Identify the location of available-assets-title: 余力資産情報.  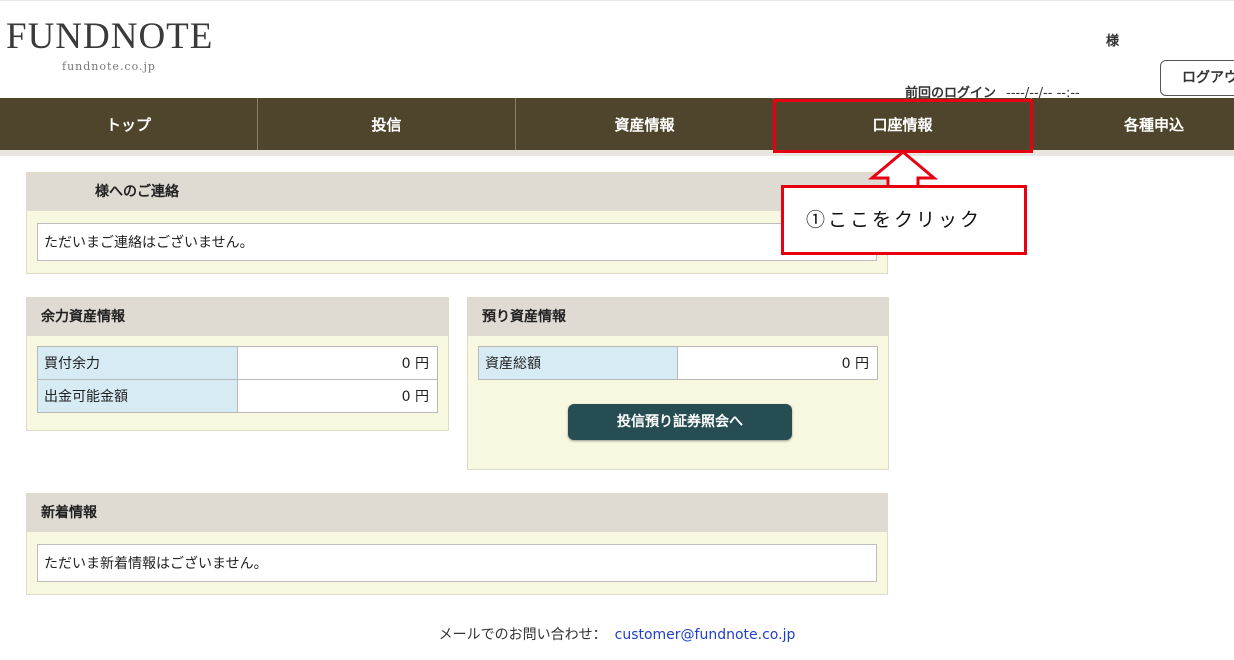
(237, 317).